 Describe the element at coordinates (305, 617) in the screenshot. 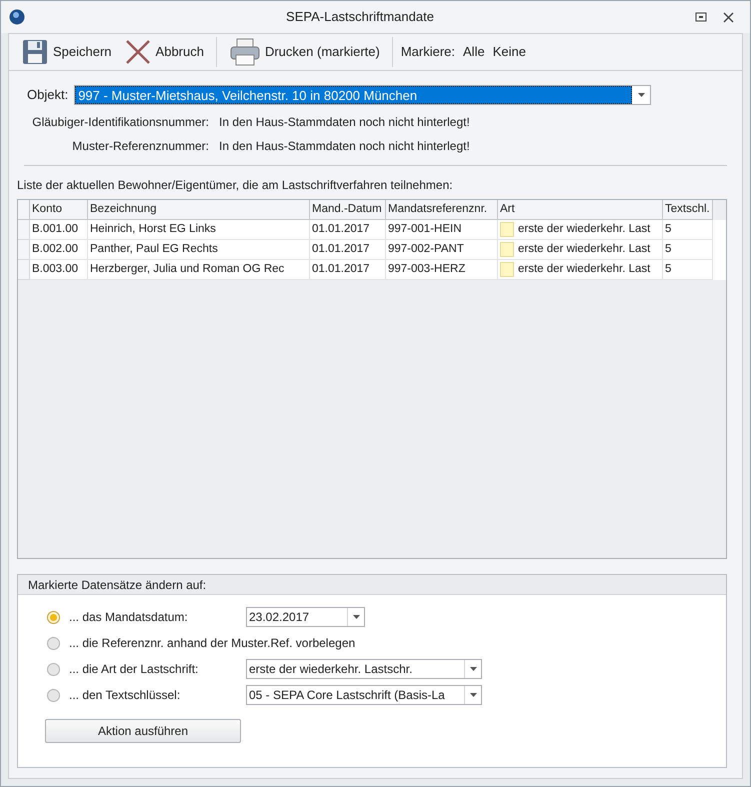

I see `option-dropdown: 23.02.2017` at that location.